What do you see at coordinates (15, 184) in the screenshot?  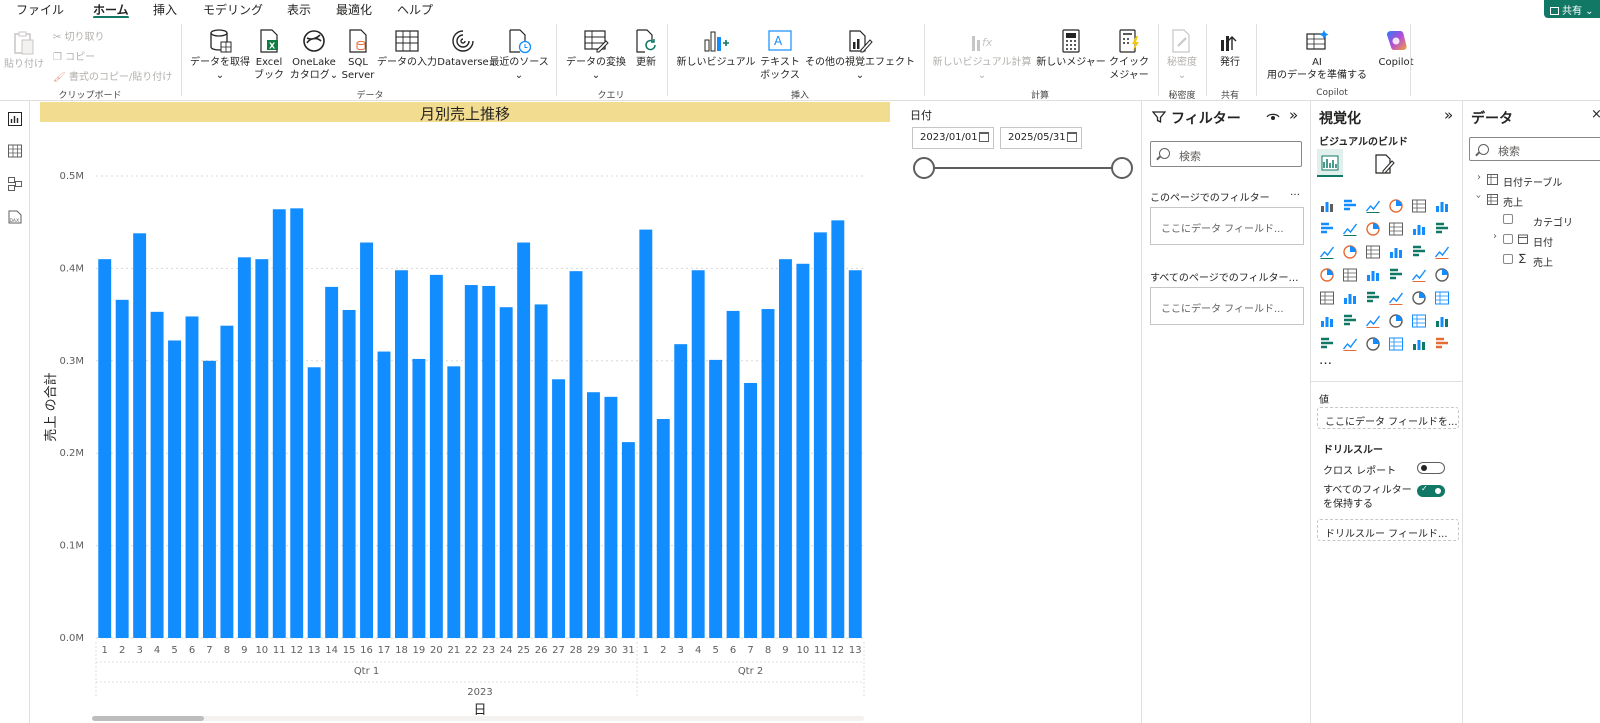 I see `model-view-icon` at bounding box center [15, 184].